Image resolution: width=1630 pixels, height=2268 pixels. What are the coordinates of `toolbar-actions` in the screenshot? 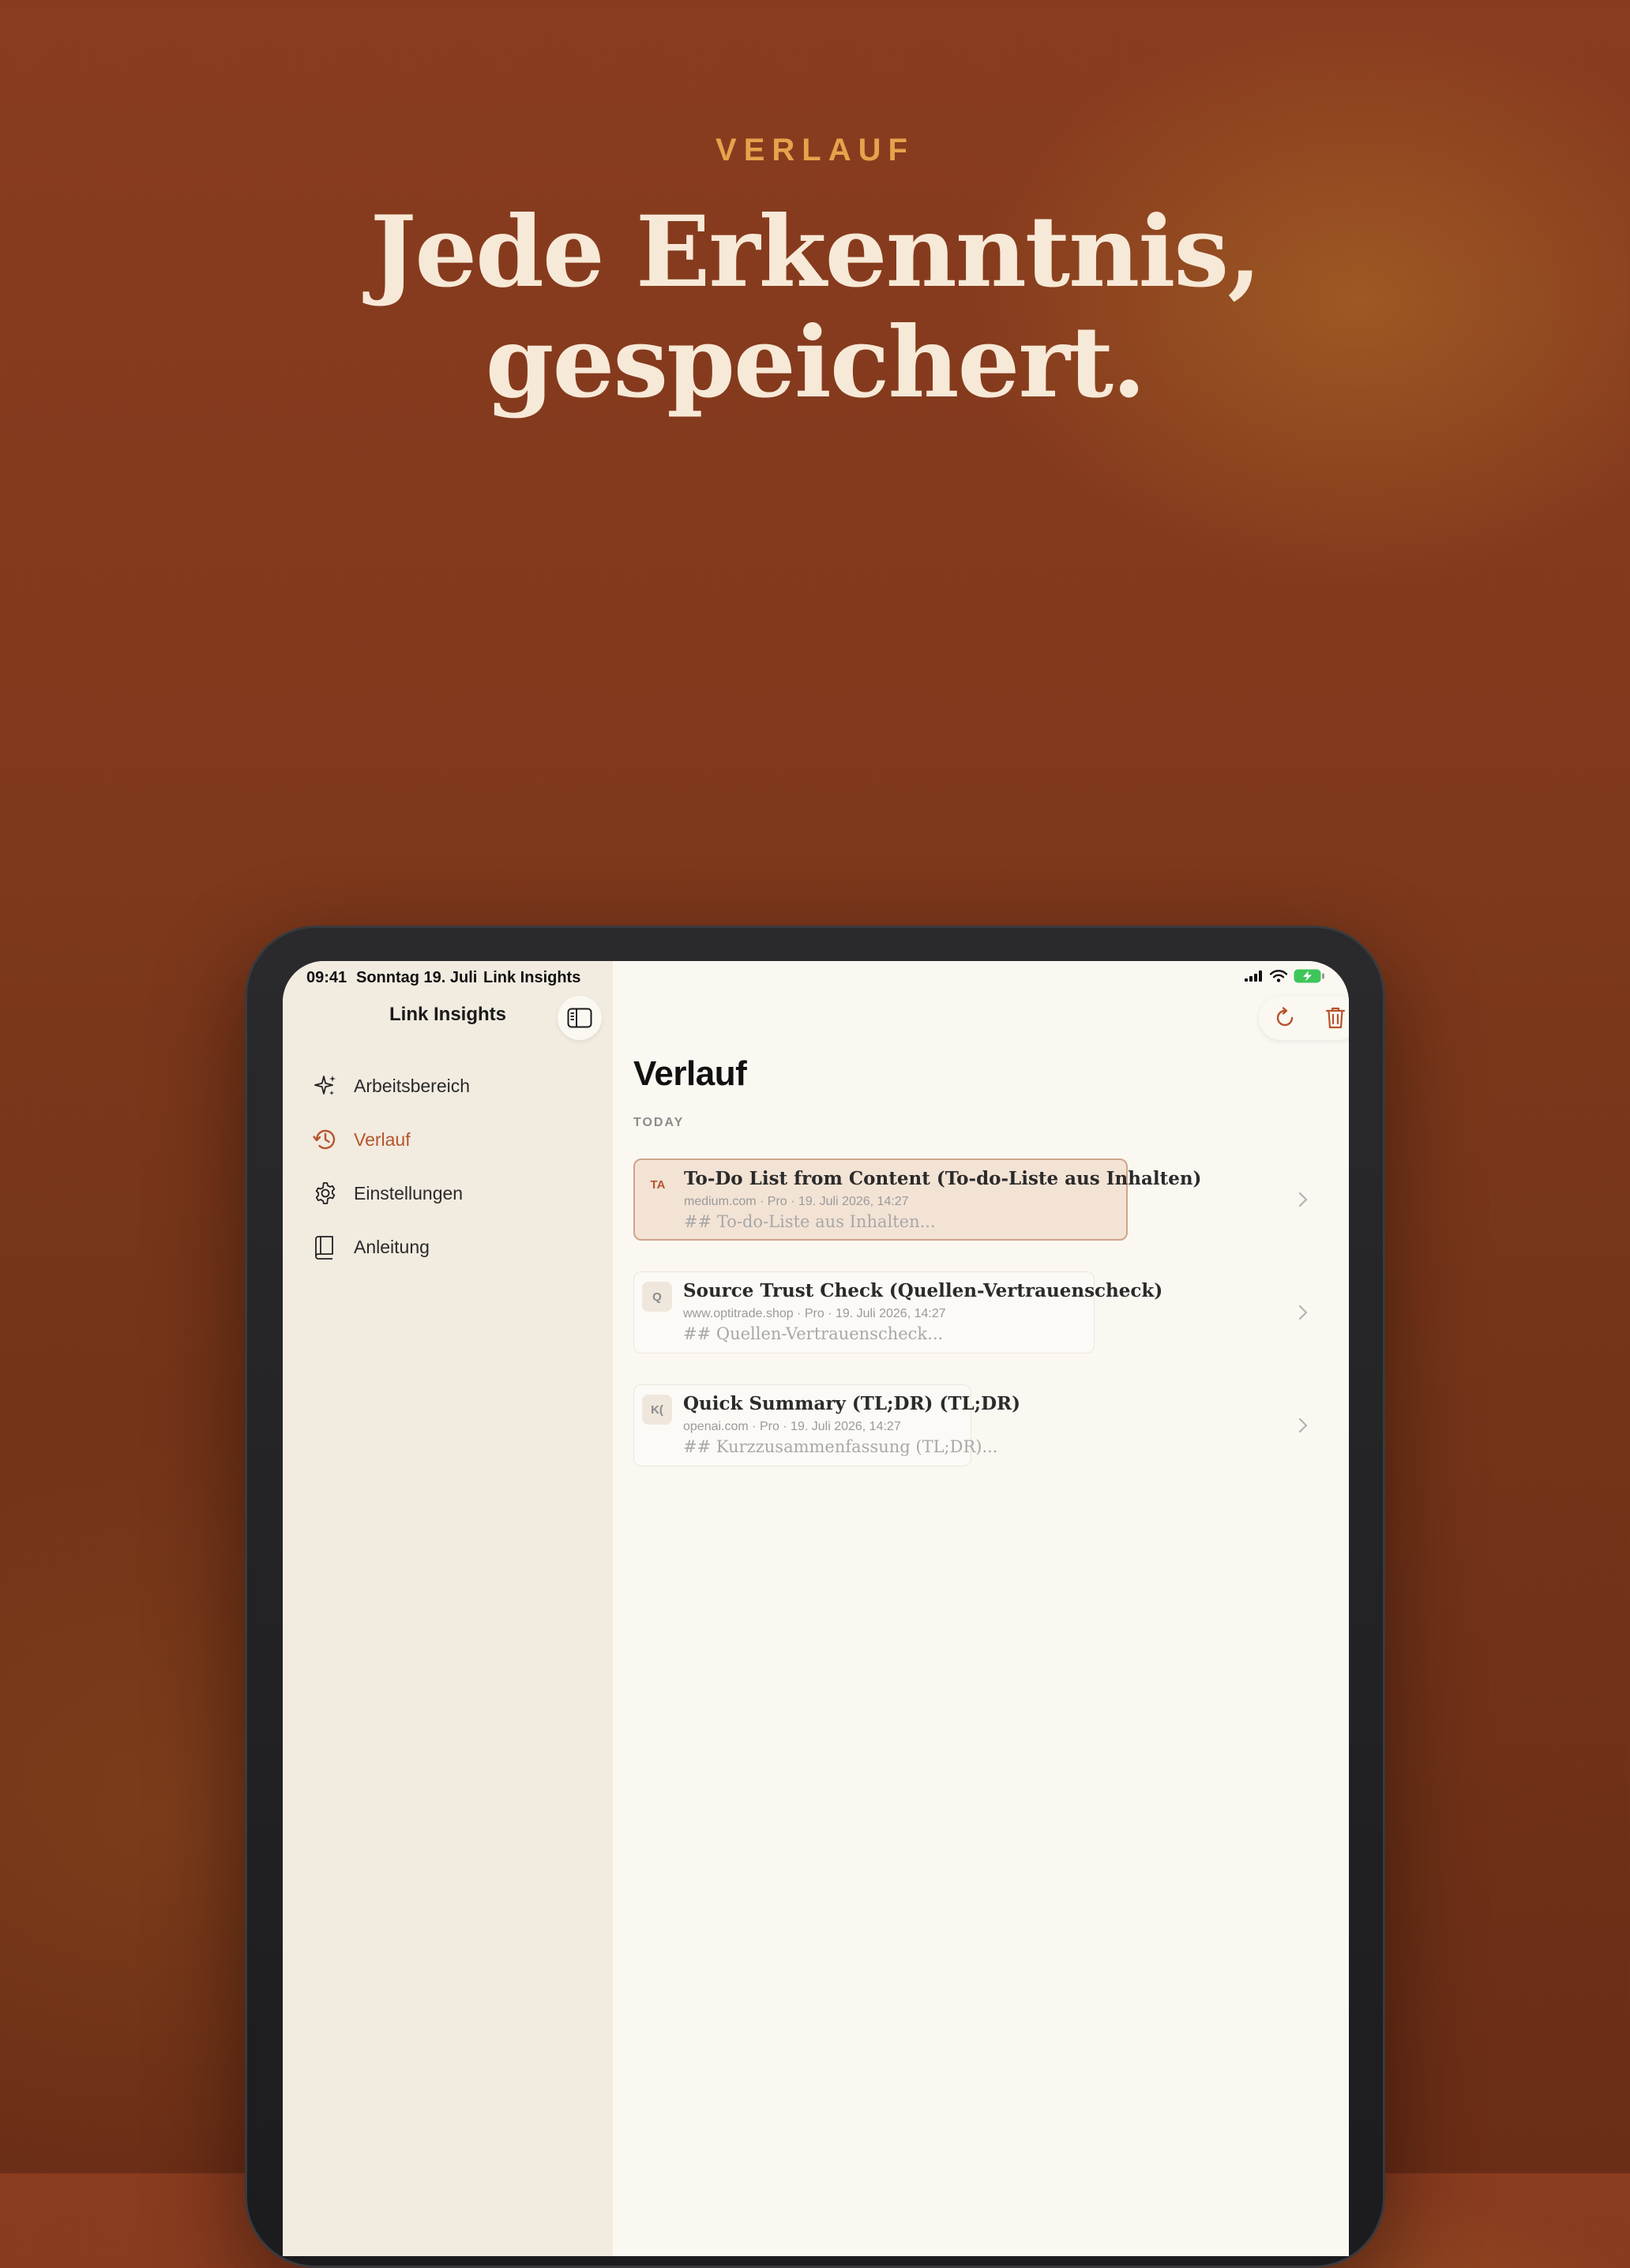 It's located at (1304, 1018).